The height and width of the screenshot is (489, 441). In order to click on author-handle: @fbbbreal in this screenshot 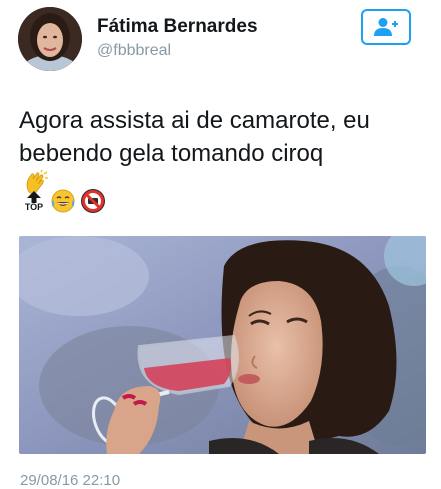, I will do `click(177, 51)`.